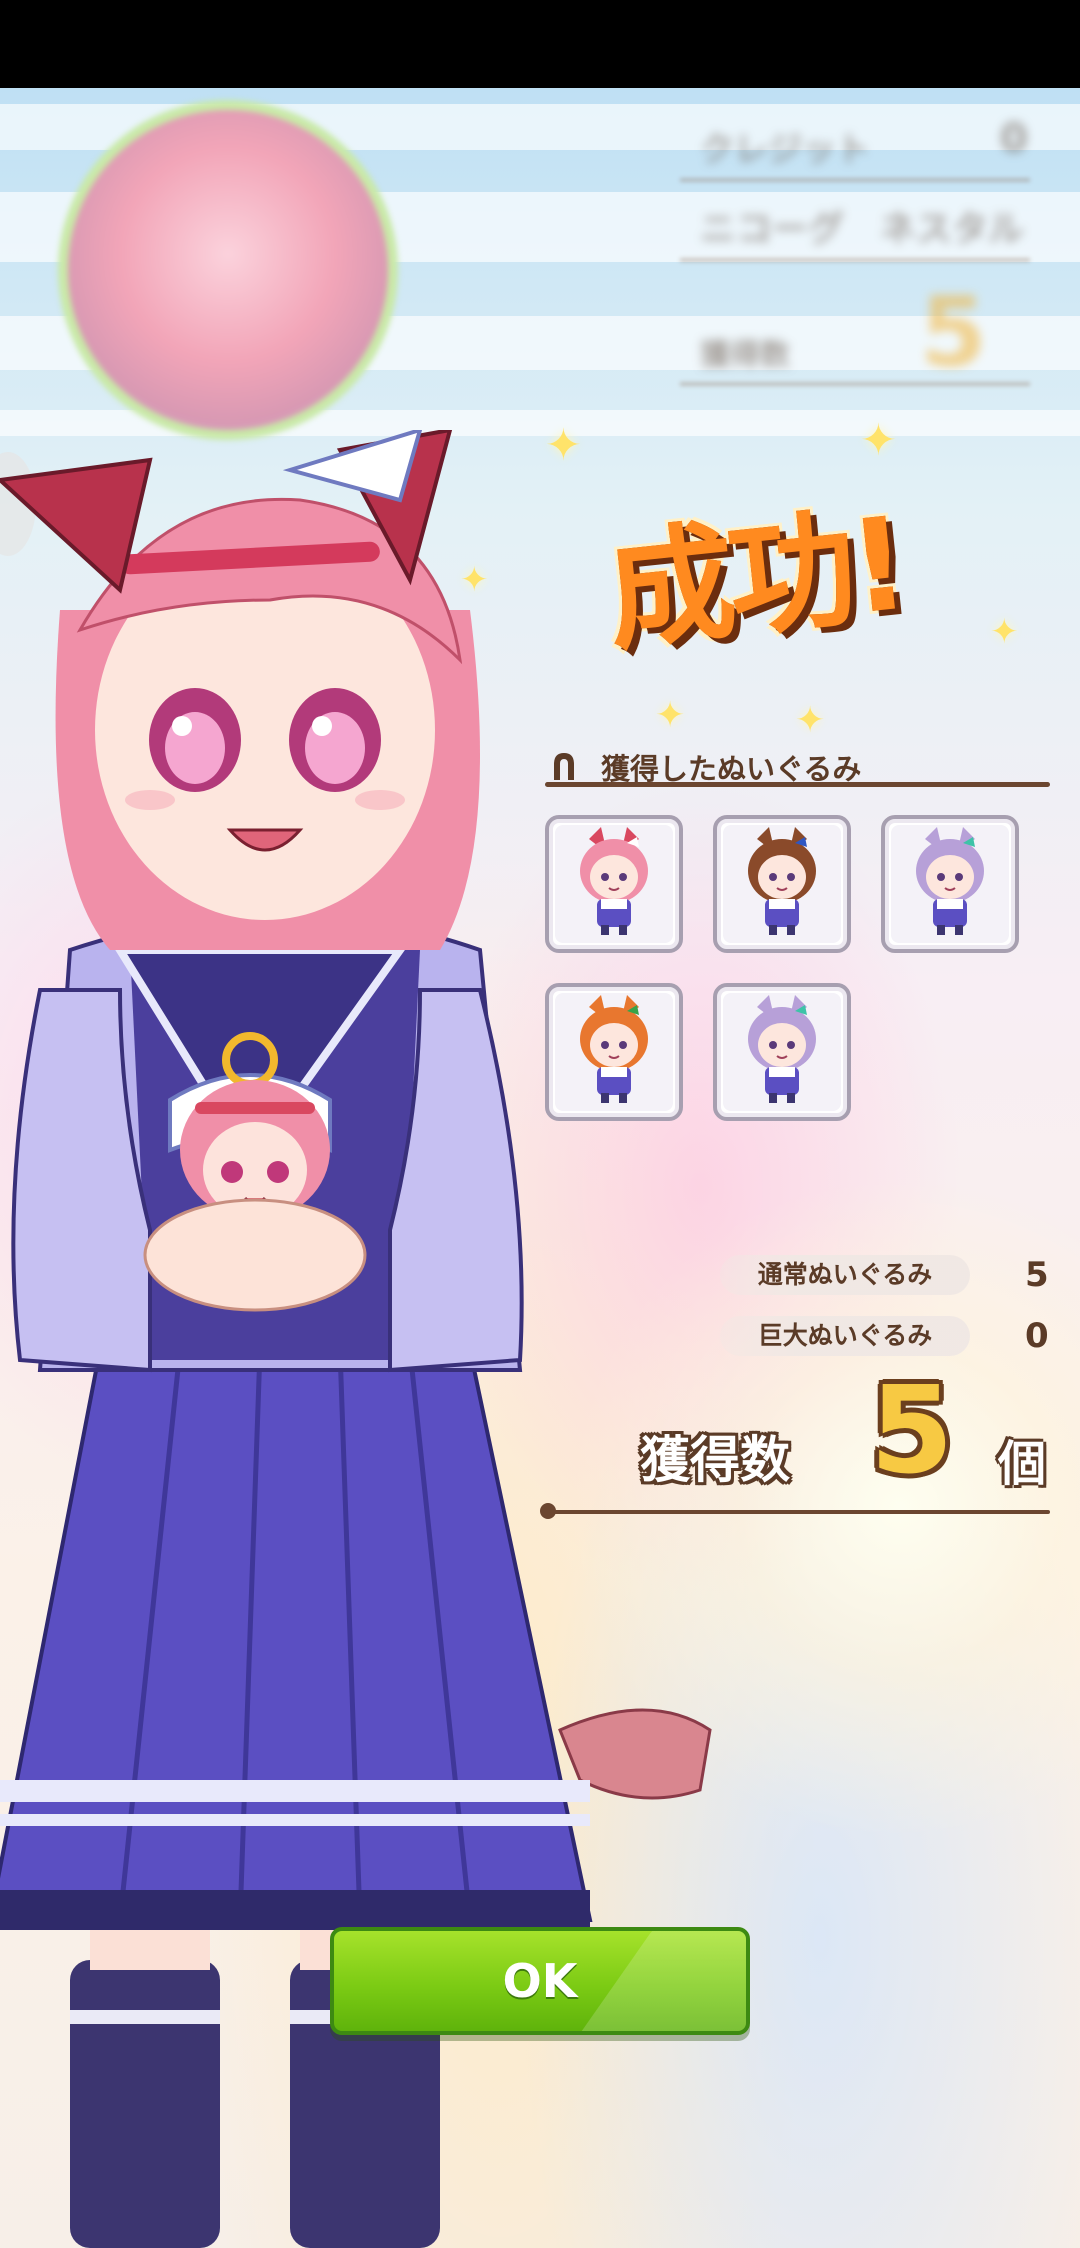 Image resolution: width=1080 pixels, height=2248 pixels. Describe the element at coordinates (953, 332) in the screenshot. I see `blurred-count-value: 5` at that location.